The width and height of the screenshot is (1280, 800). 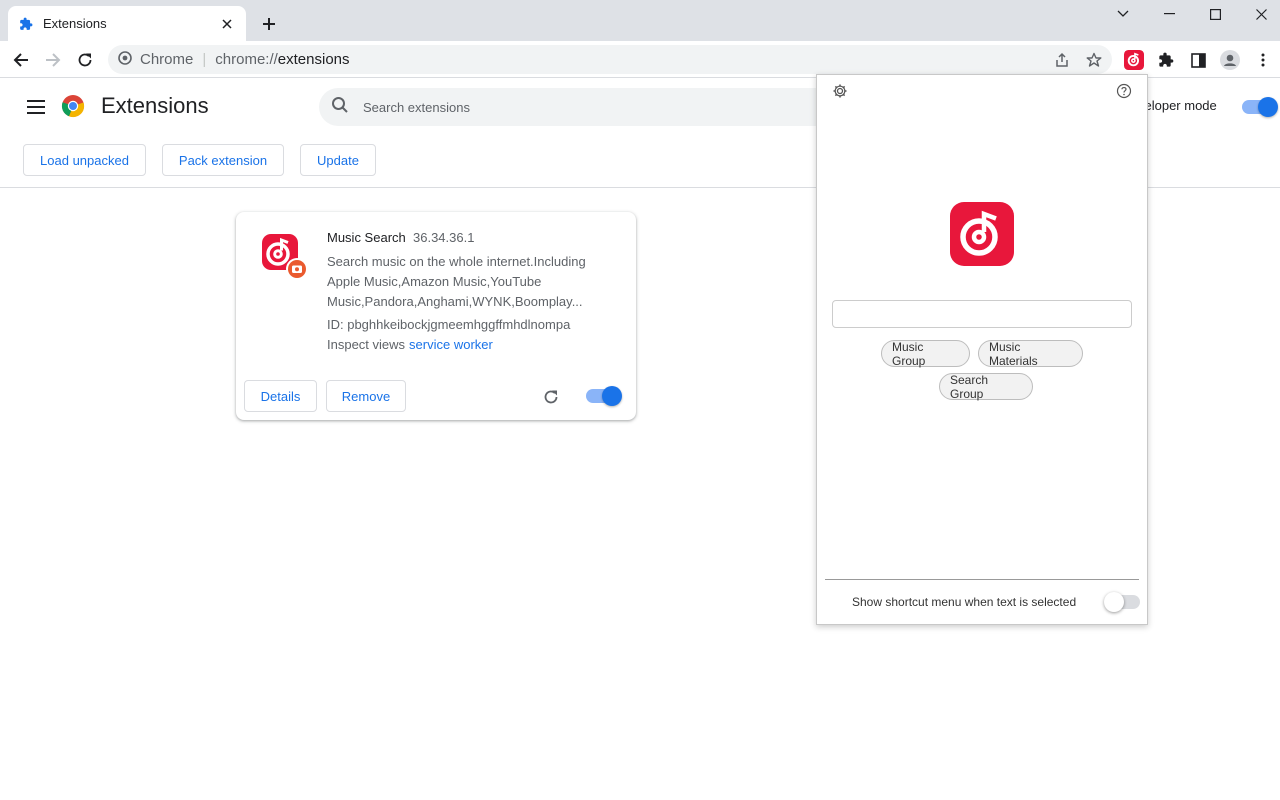 I want to click on chip-music-group: Music Group, so click(x=925, y=354).